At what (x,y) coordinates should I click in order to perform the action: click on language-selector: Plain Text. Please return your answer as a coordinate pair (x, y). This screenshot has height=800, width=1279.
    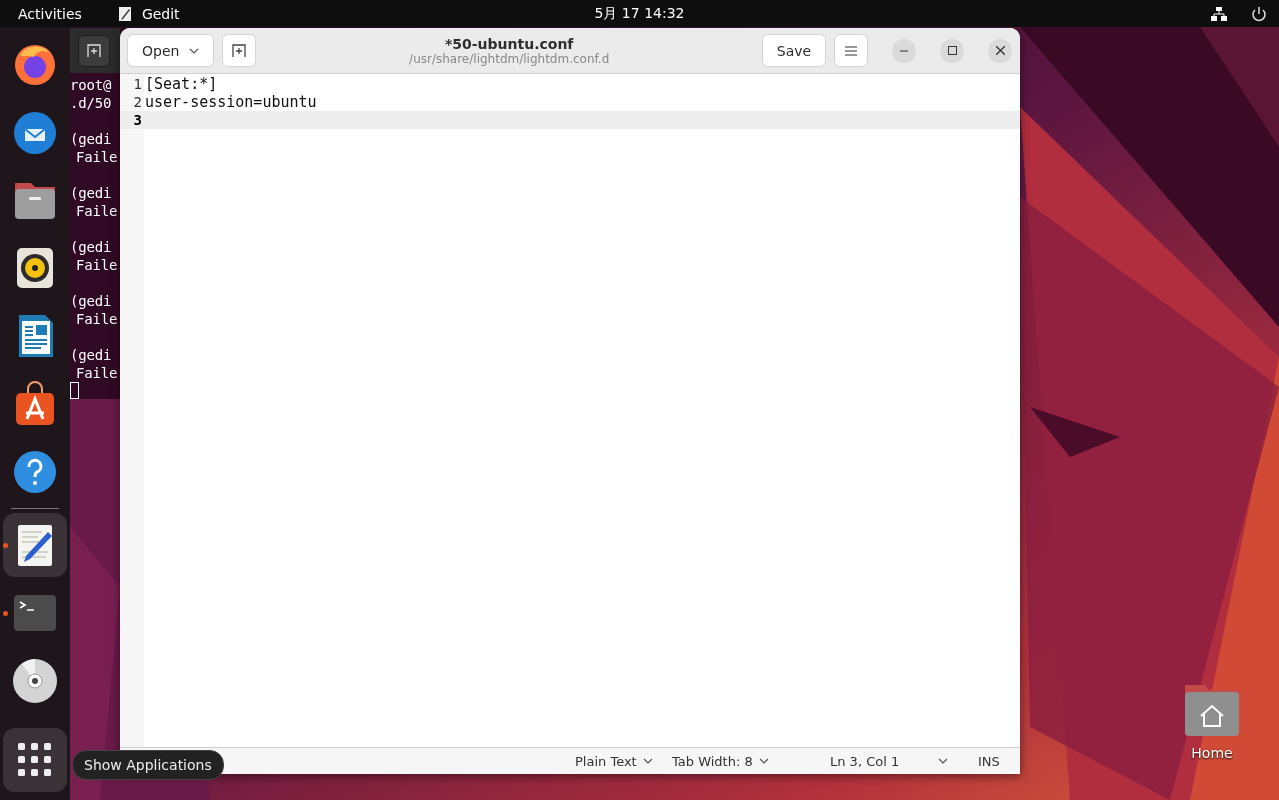
    Looking at the image, I should click on (606, 761).